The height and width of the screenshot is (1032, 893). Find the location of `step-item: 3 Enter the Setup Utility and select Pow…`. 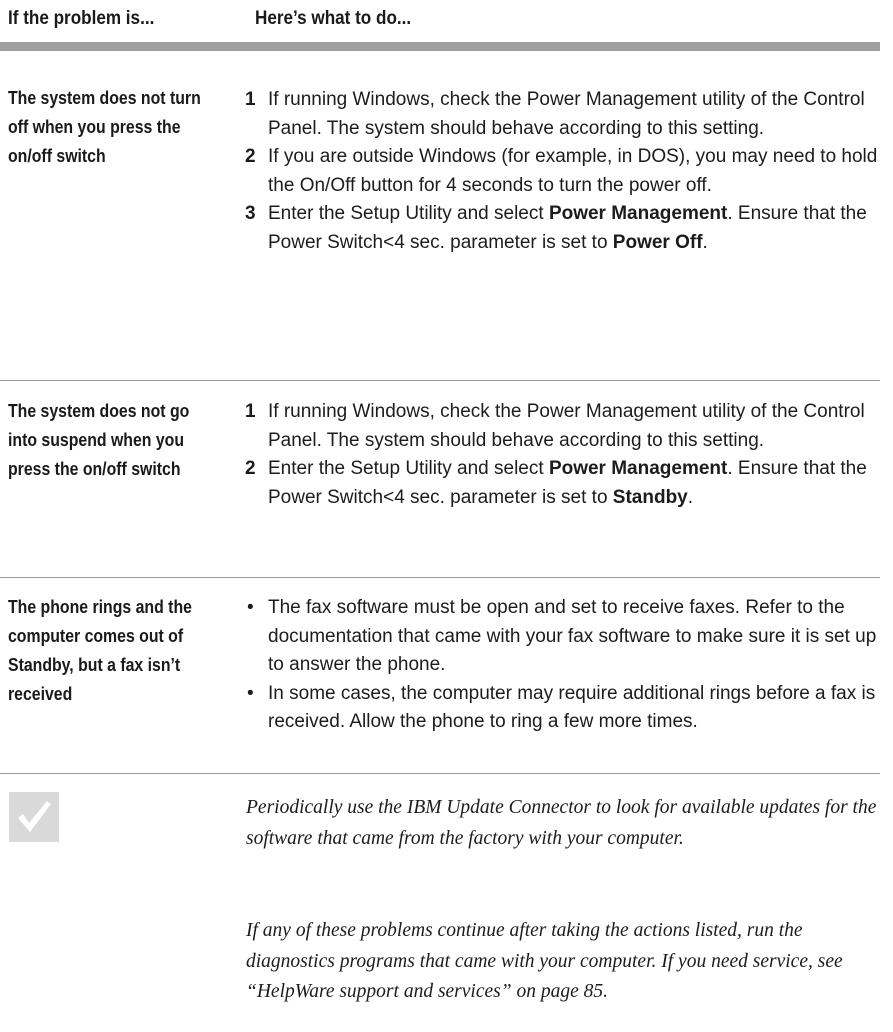

step-item: 3 Enter the Setup Utility and select Pow… is located at coordinates (565, 228).